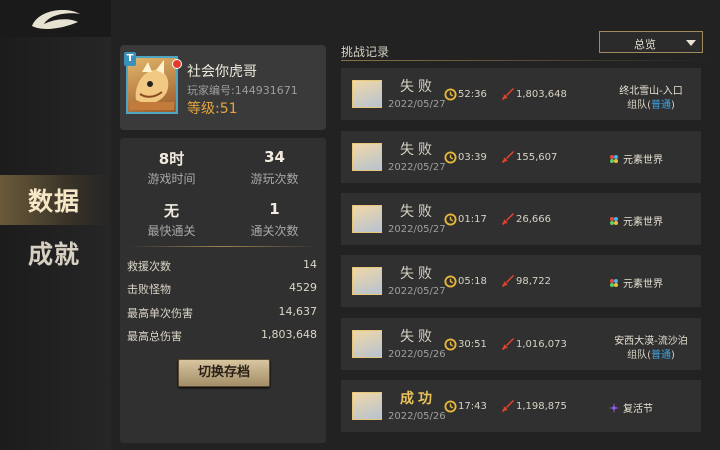 Image resolution: width=720 pixels, height=450 pixels. Describe the element at coordinates (537, 157) in the screenshot. I see `record-damage: 155,607` at that location.